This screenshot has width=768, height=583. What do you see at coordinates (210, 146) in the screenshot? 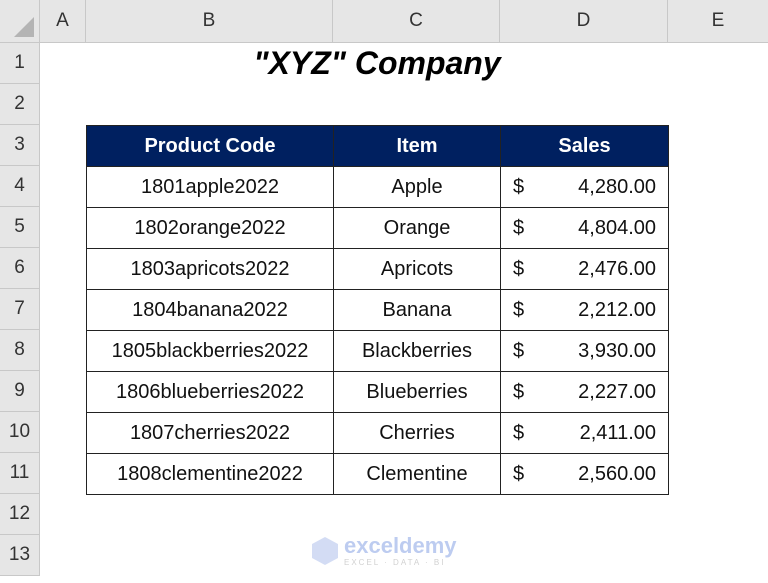
I see `header-product-code: Product Code` at bounding box center [210, 146].